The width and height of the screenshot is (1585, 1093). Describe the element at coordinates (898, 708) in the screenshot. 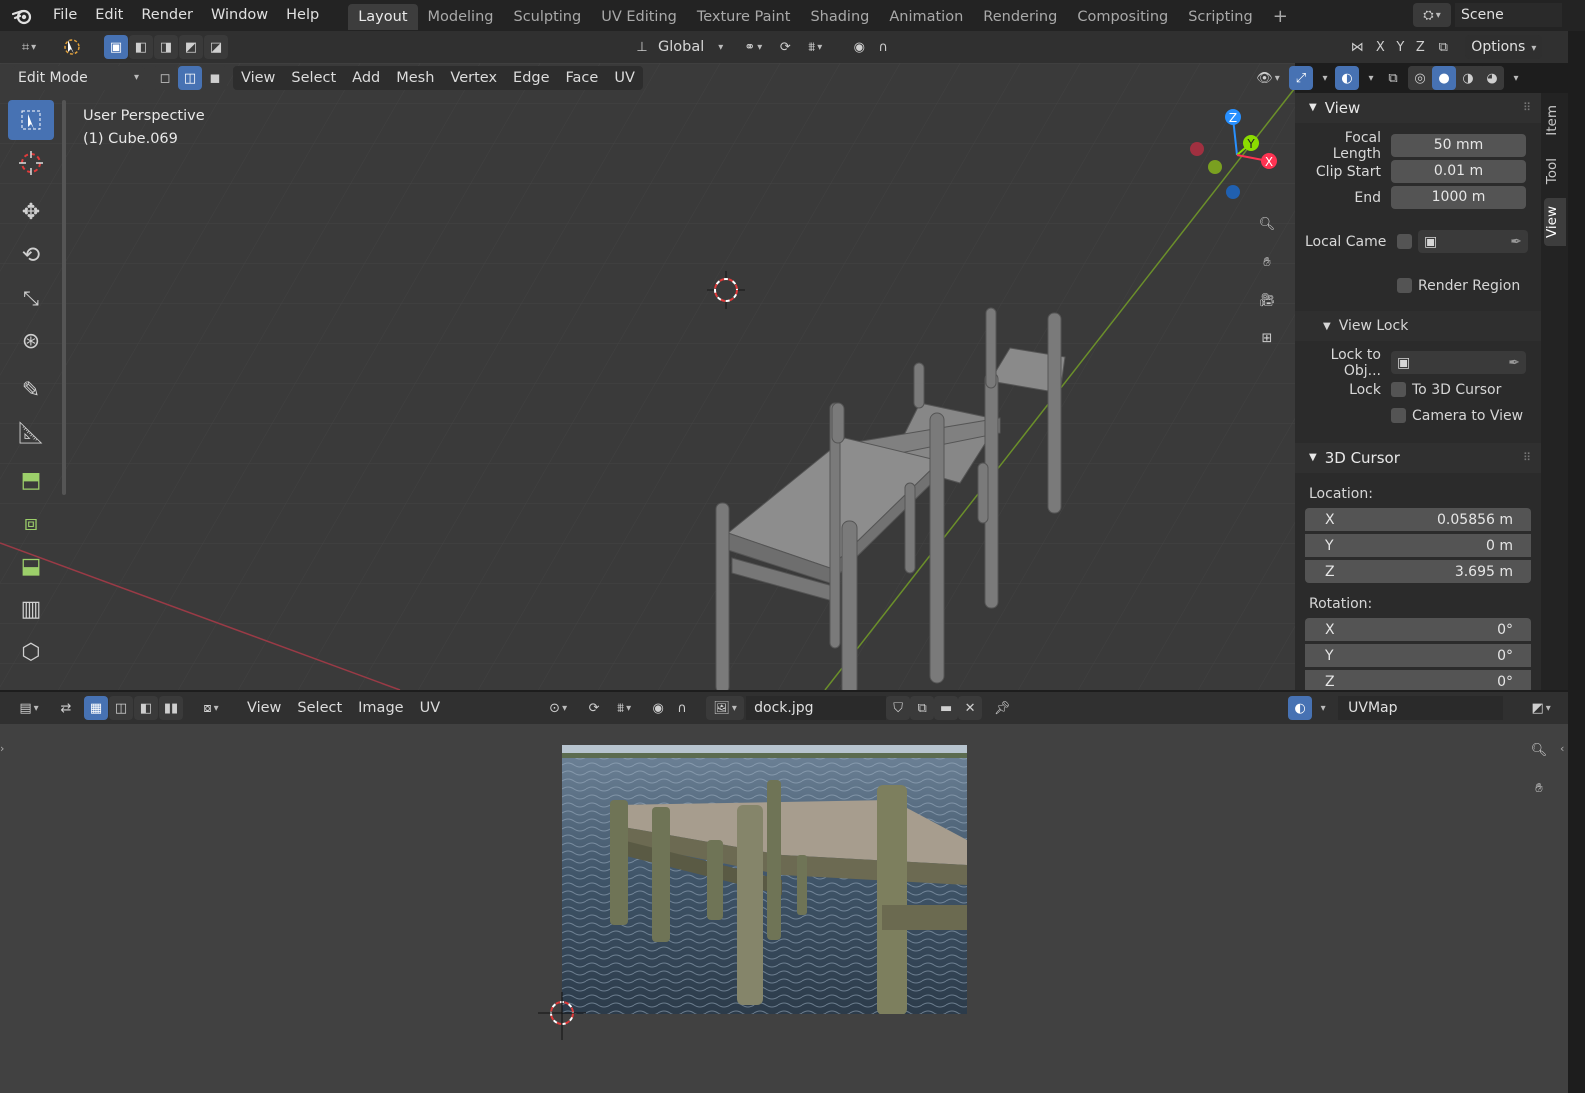

I see `fake-user-shield-icon: ⛉` at that location.